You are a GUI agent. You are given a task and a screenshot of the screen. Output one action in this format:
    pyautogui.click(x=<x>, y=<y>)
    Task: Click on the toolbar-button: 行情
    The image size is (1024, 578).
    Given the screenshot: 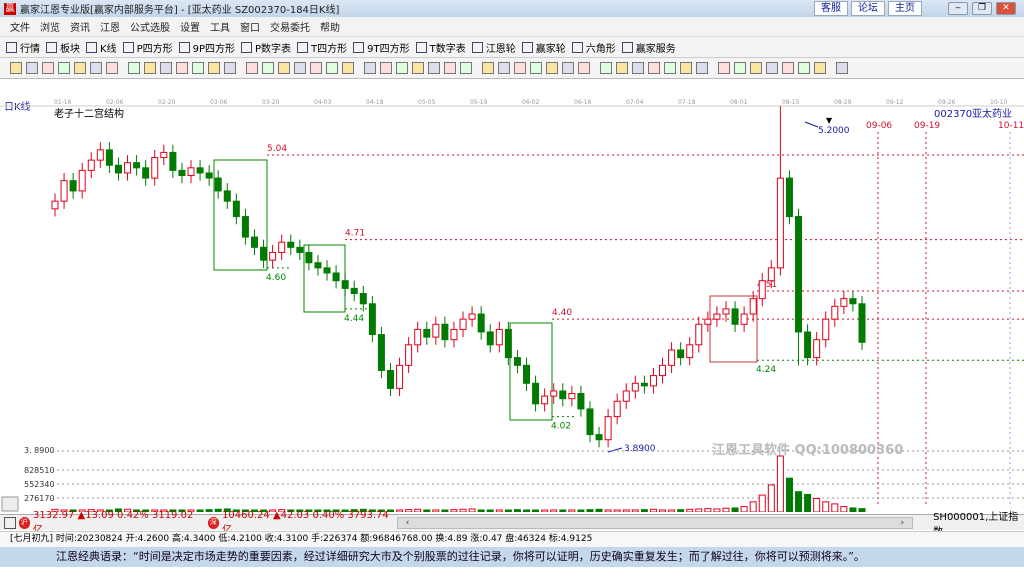 What is the action you would take?
    pyautogui.click(x=23, y=47)
    